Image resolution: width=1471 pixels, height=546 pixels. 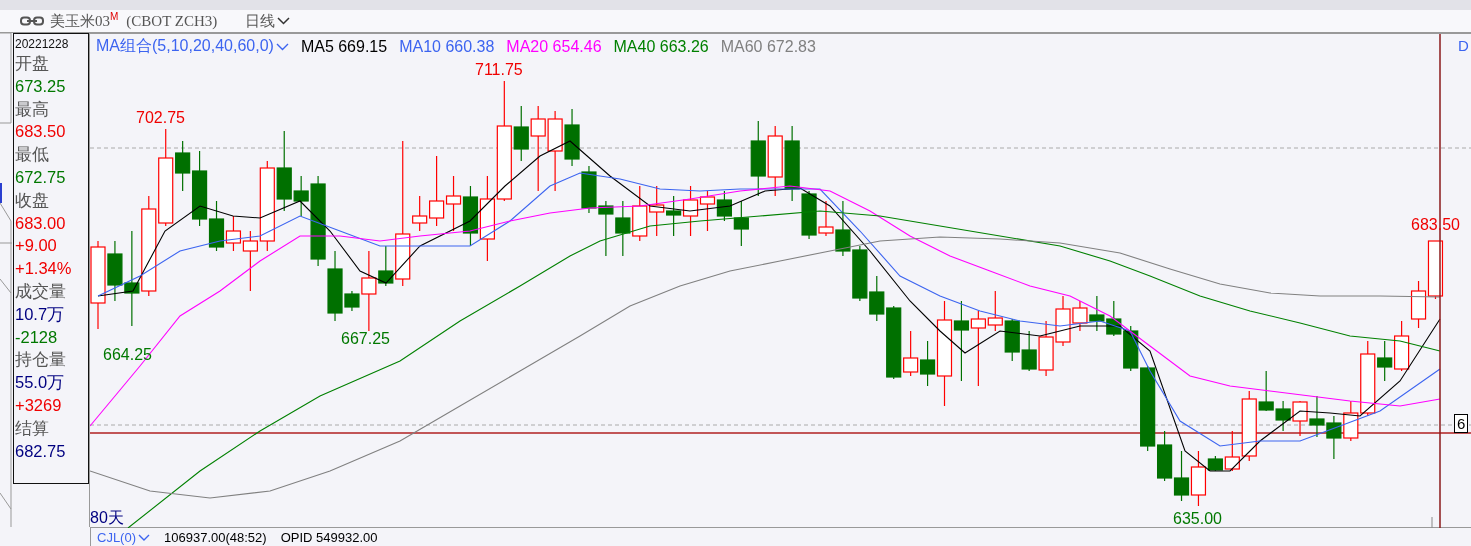 I want to click on field-value: -2128, so click(x=37, y=337).